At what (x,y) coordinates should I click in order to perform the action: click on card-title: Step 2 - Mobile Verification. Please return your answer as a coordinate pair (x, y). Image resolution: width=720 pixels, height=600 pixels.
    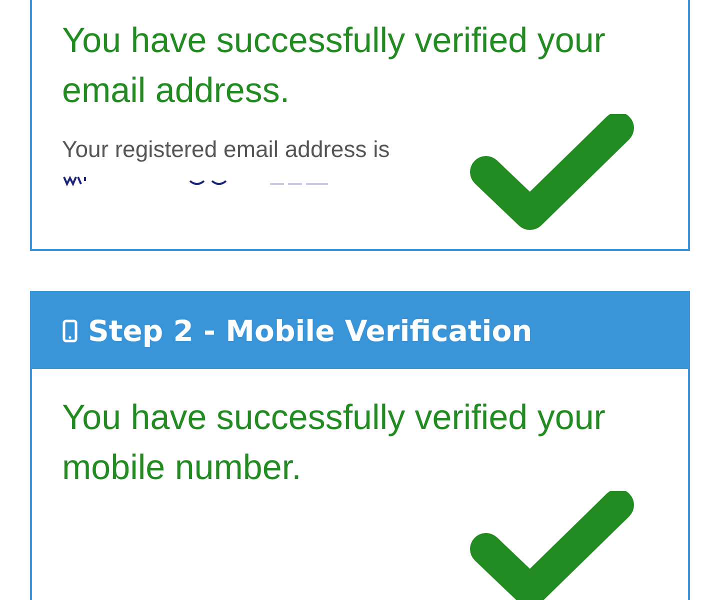
    Looking at the image, I should click on (310, 331).